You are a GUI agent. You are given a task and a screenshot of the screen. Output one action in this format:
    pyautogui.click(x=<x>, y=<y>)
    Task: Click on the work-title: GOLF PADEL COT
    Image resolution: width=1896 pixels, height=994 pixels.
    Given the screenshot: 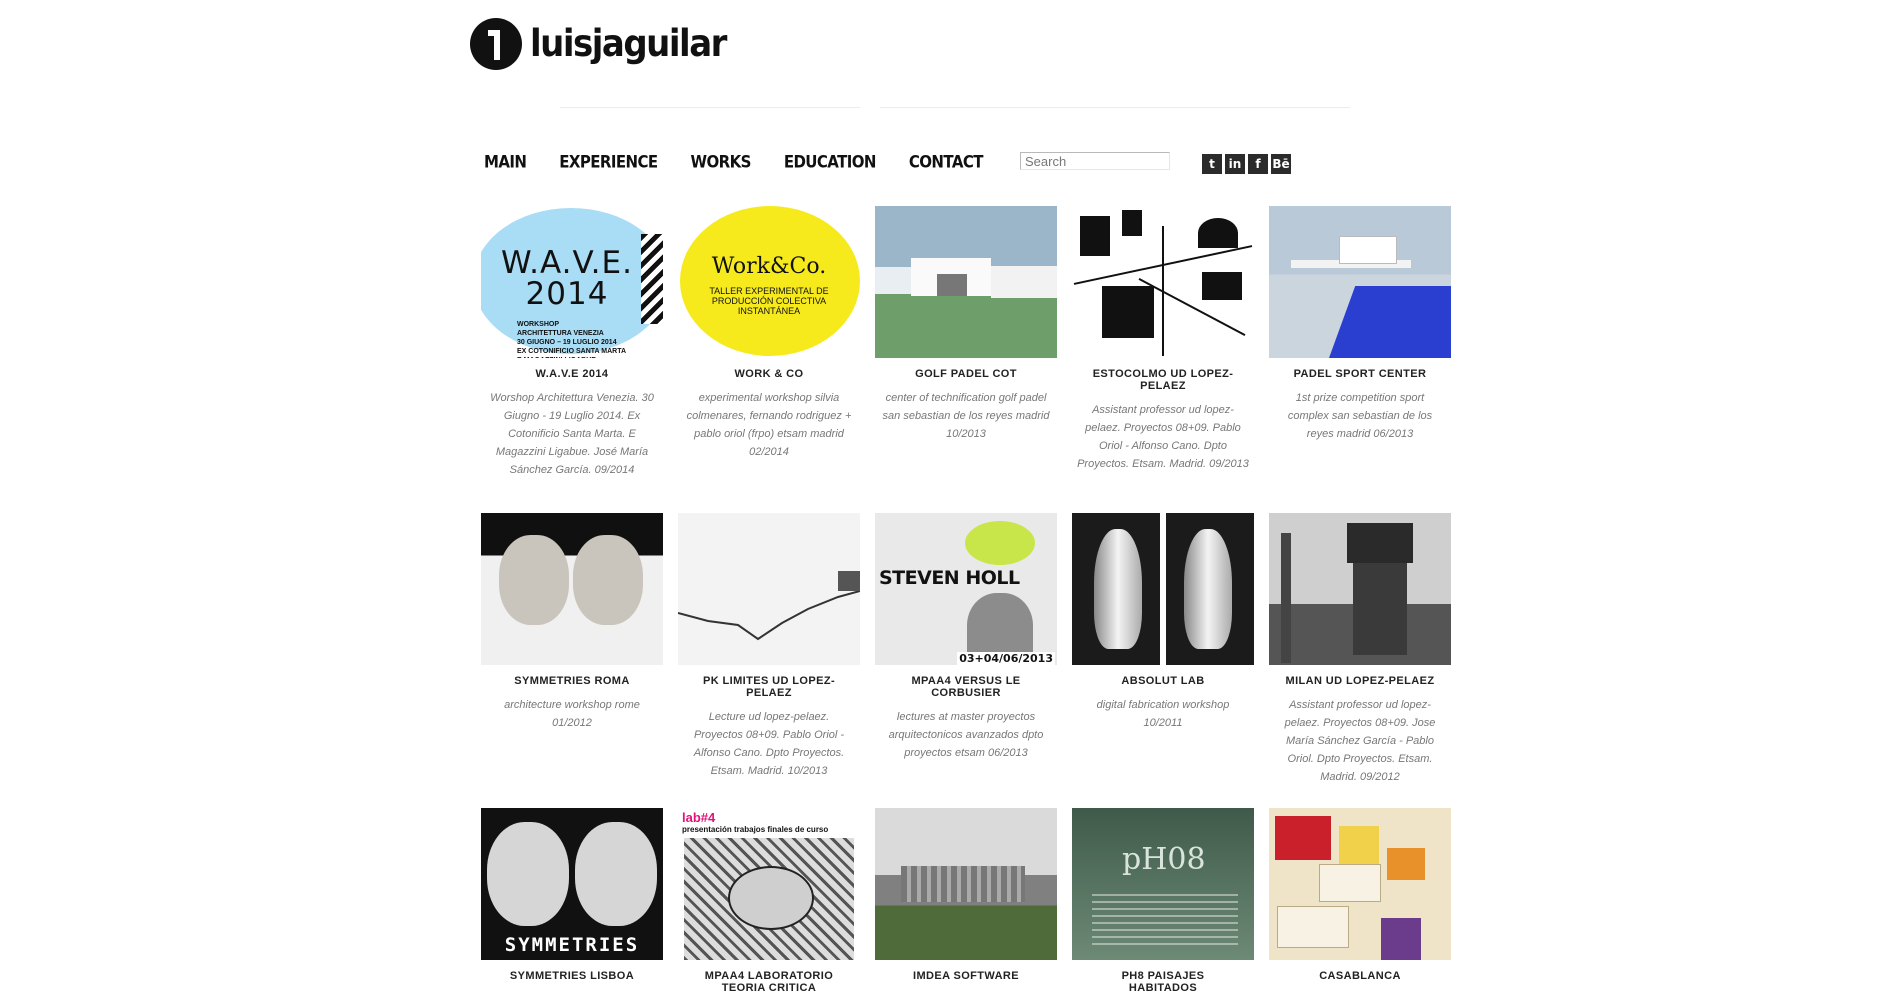 What is the action you would take?
    pyautogui.click(x=966, y=374)
    